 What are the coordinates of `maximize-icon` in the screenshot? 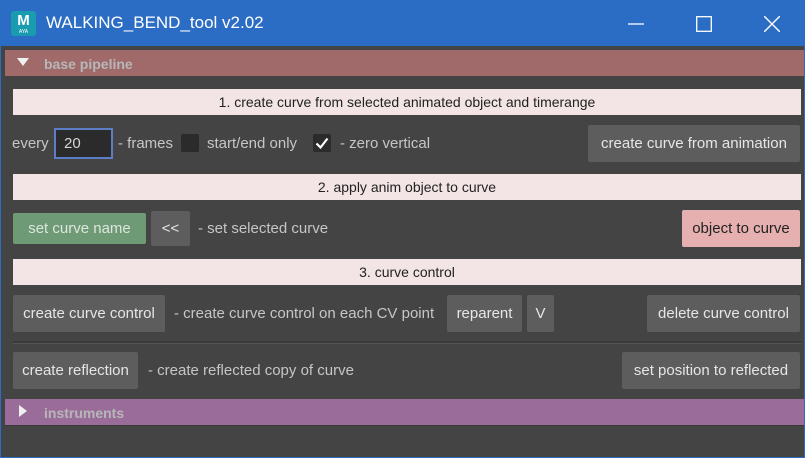 It's located at (704, 24).